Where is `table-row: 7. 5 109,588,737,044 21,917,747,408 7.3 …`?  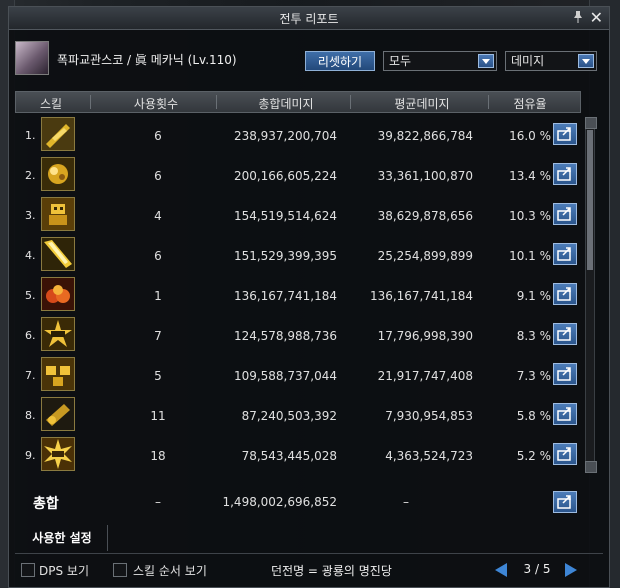
table-row: 7. 5 109,588,737,044 21,917,747,408 7.3 … is located at coordinates (298, 375).